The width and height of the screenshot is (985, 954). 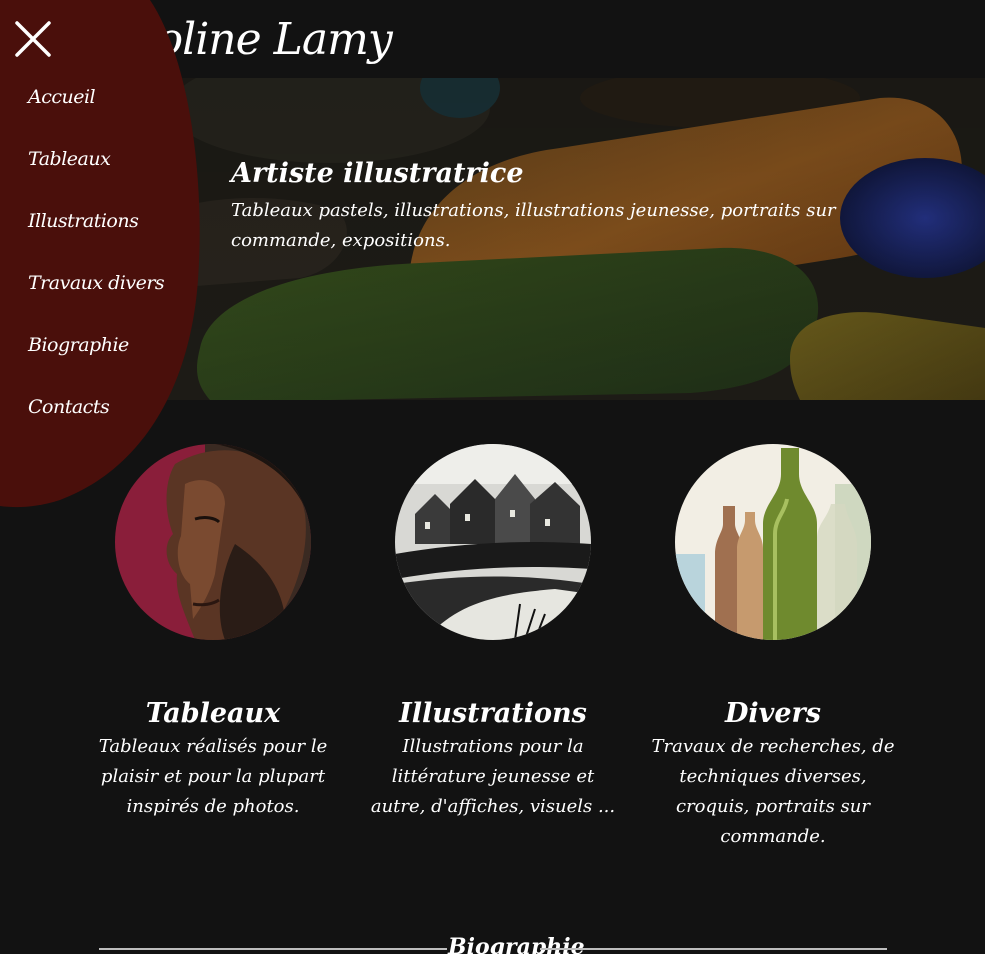 What do you see at coordinates (377, 173) in the screenshot?
I see `hero-title: Artiste illustratrice` at bounding box center [377, 173].